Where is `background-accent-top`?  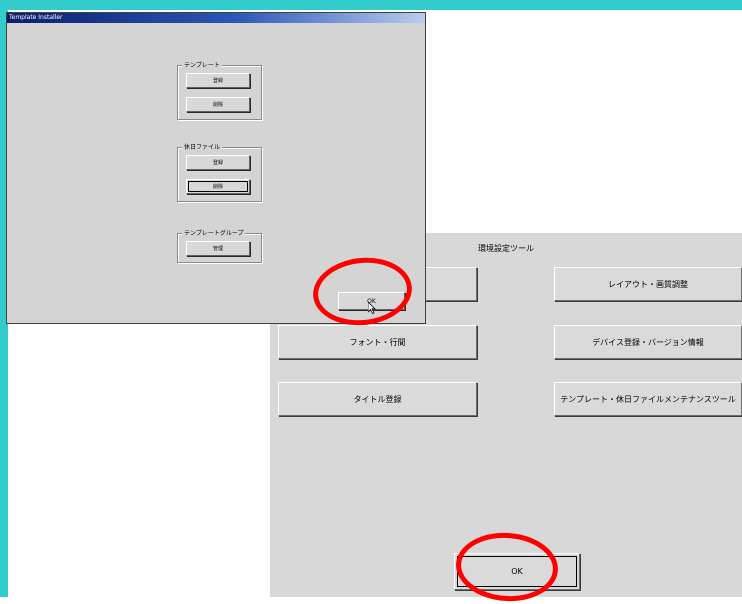
background-accent-top is located at coordinates (371, 5).